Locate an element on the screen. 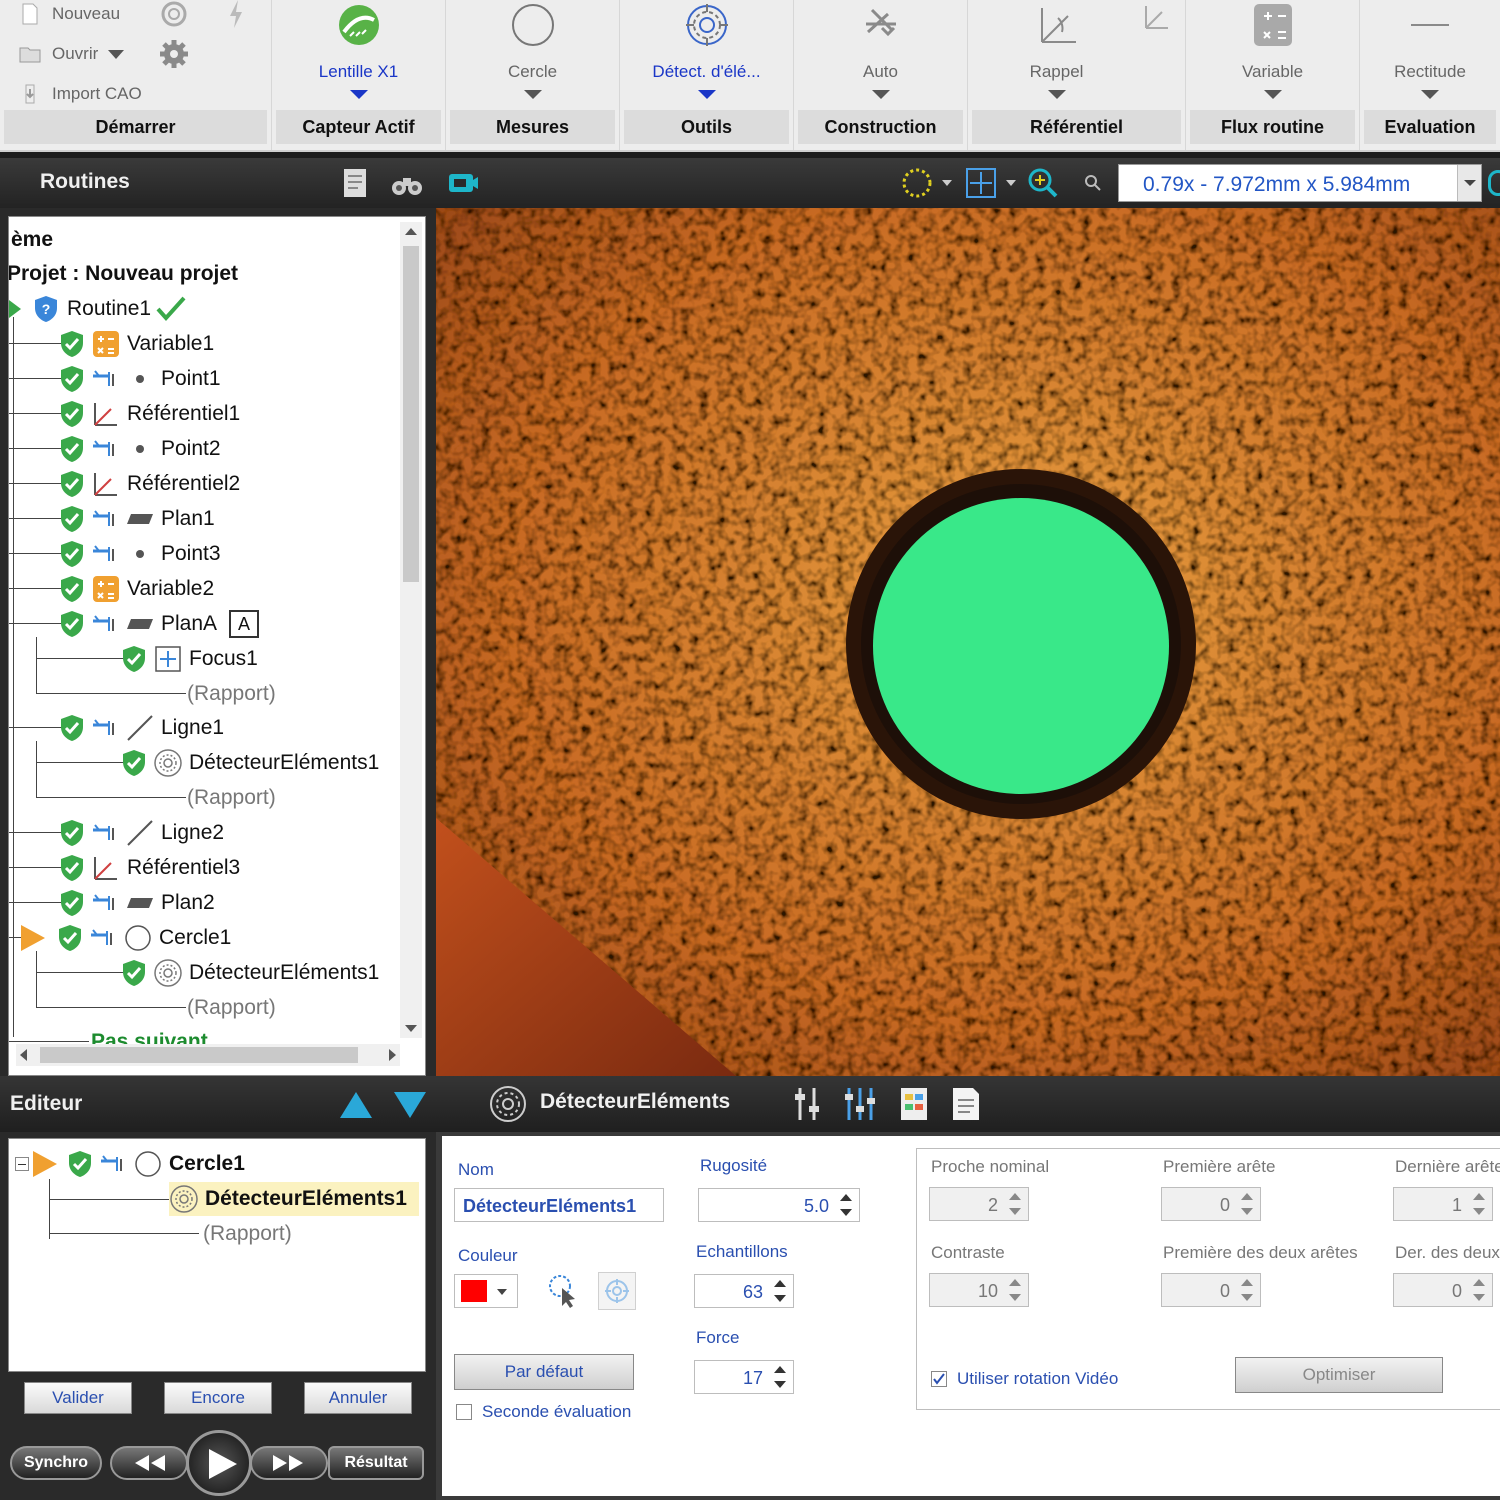 The width and height of the screenshot is (1500, 1500). roughness-spinner is located at coordinates (846, 1205).